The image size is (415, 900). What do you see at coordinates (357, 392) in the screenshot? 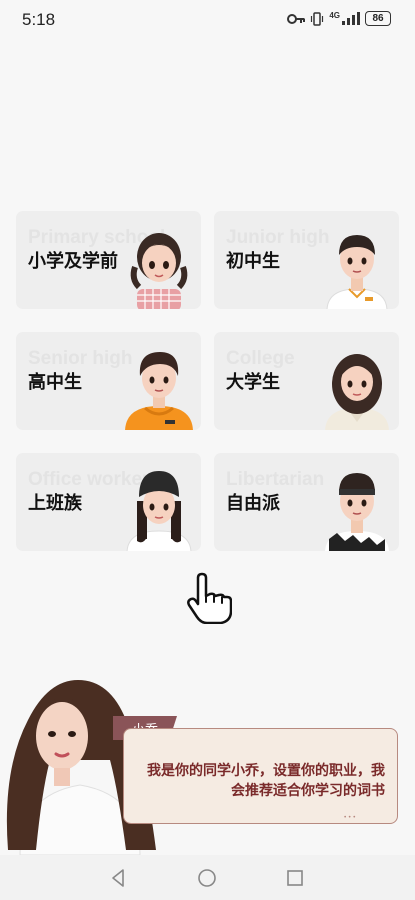
I see `avatar-woman-wavy-icon` at bounding box center [357, 392].